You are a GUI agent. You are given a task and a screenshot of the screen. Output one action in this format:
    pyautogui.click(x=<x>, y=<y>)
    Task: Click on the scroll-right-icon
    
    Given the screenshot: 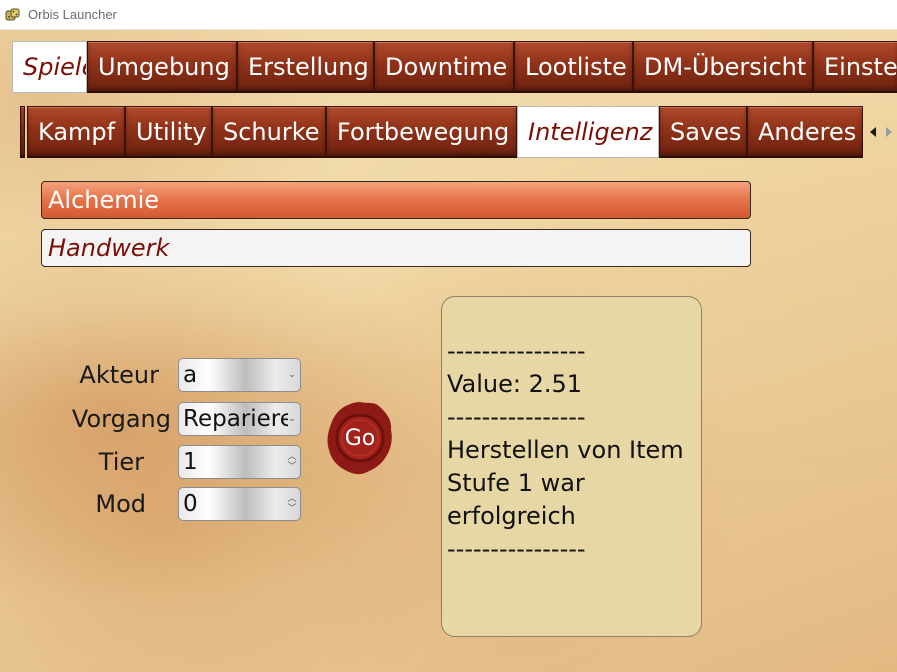 What is the action you would take?
    pyautogui.click(x=889, y=132)
    